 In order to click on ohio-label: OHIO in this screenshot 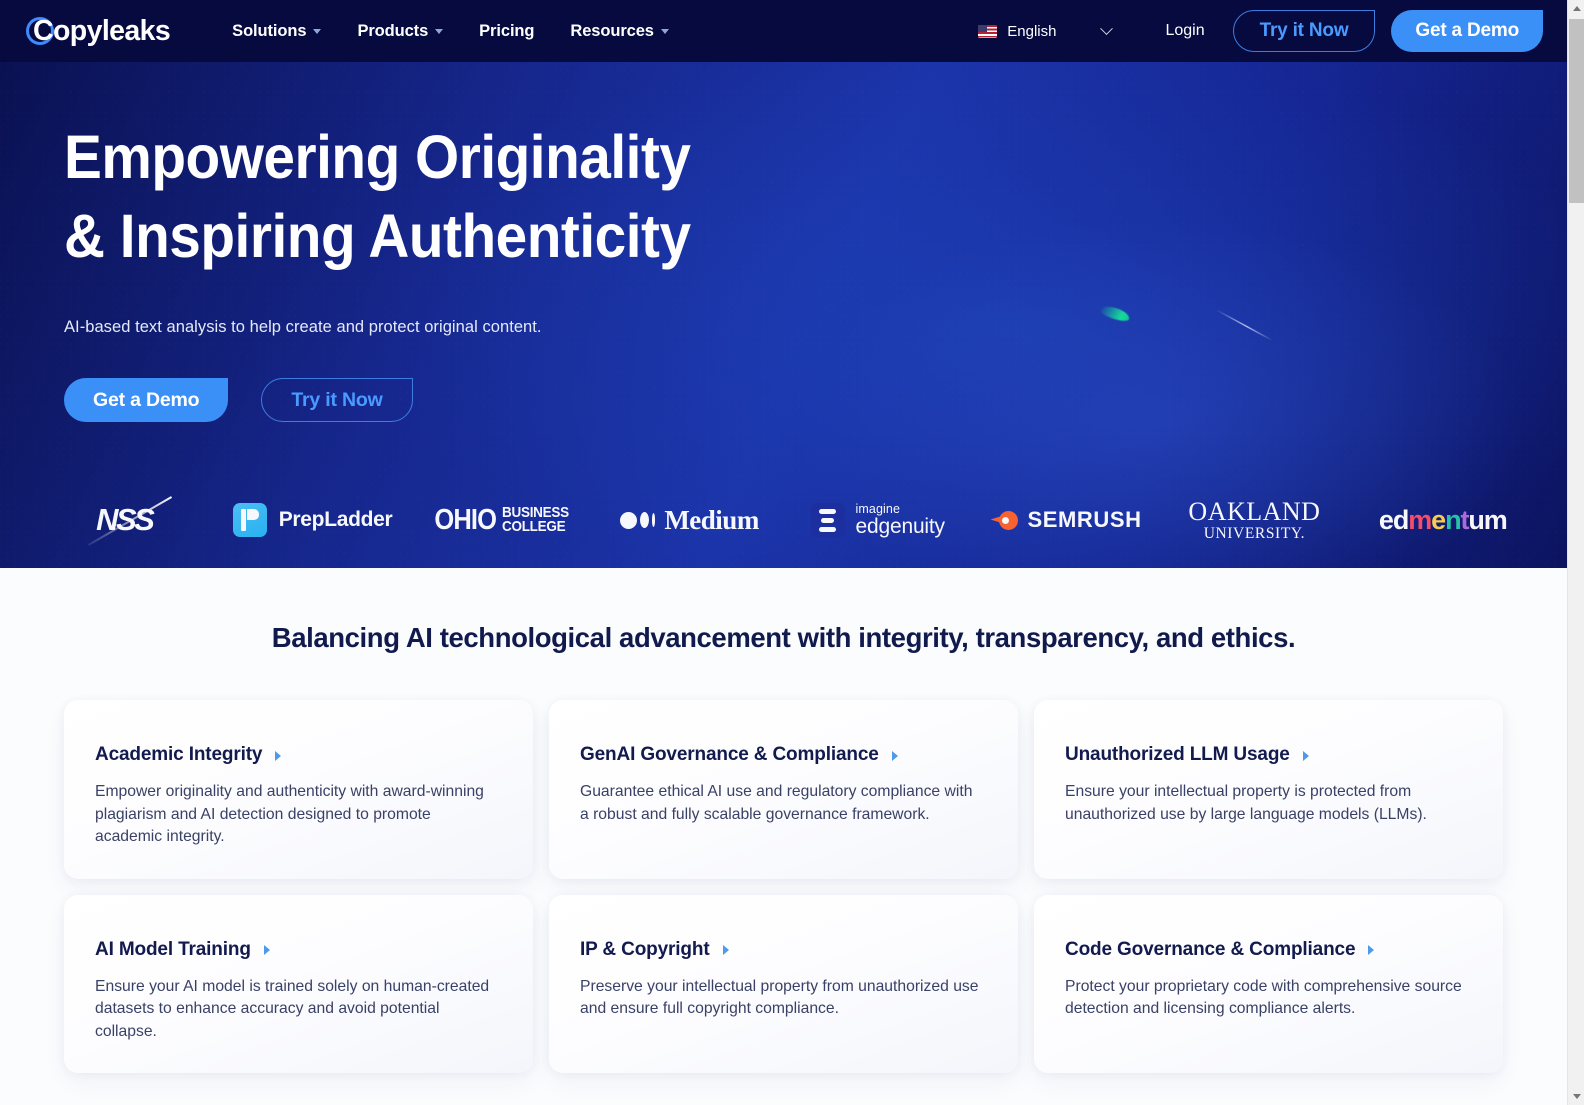, I will do `click(465, 519)`.